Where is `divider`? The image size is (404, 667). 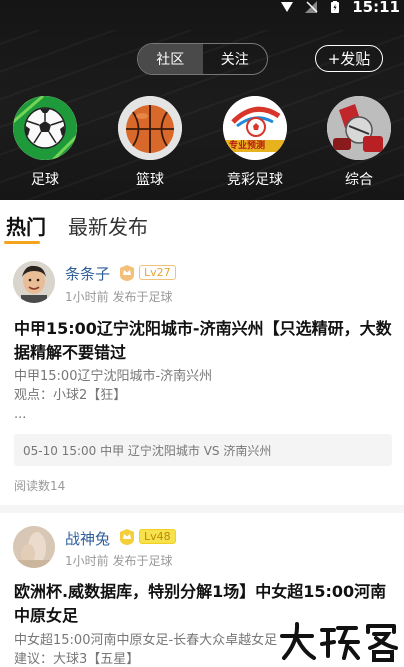
divider is located at coordinates (202, 509).